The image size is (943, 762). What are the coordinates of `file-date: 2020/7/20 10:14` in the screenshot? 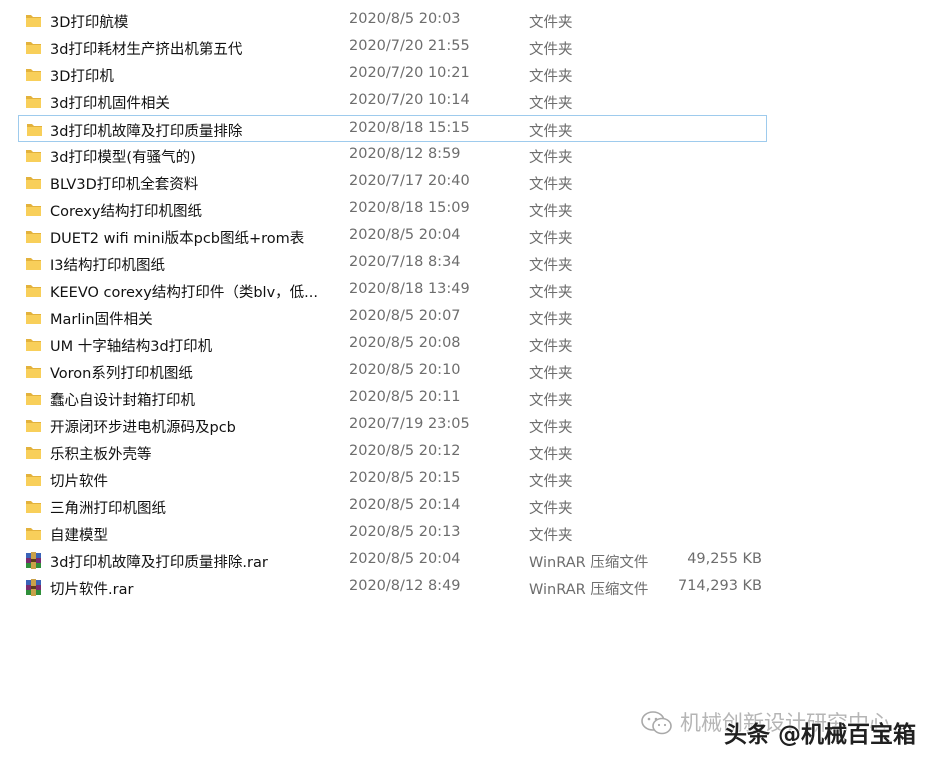 It's located at (409, 100).